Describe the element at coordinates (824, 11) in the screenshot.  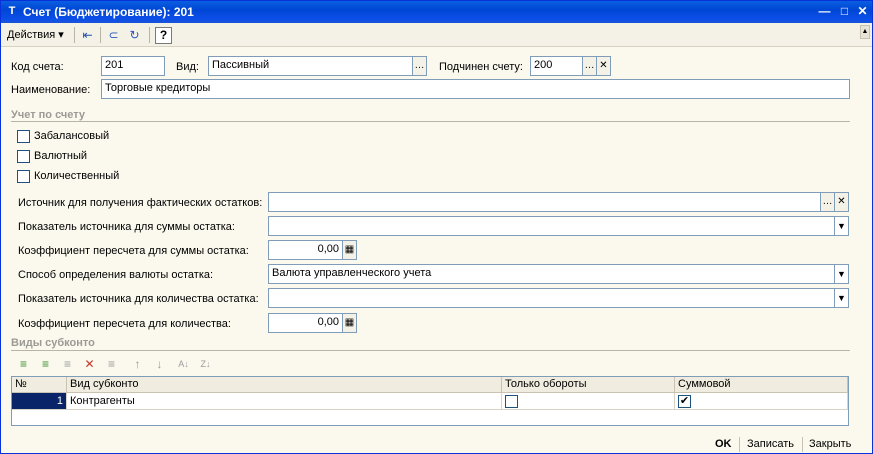
I see `minimize-icon: —` at that location.